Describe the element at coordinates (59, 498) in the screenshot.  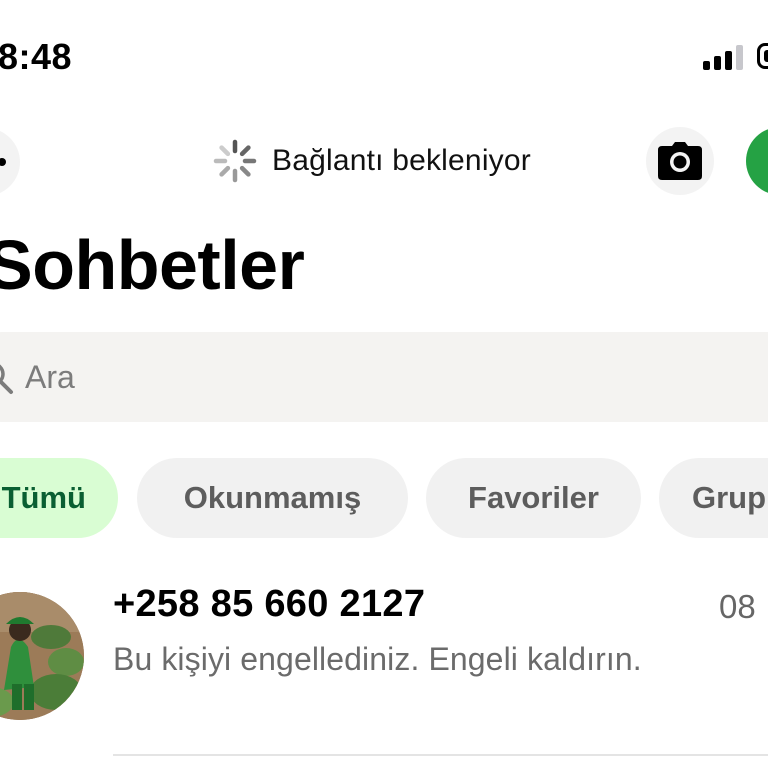
I see `filter-chip-all: Tümü` at that location.